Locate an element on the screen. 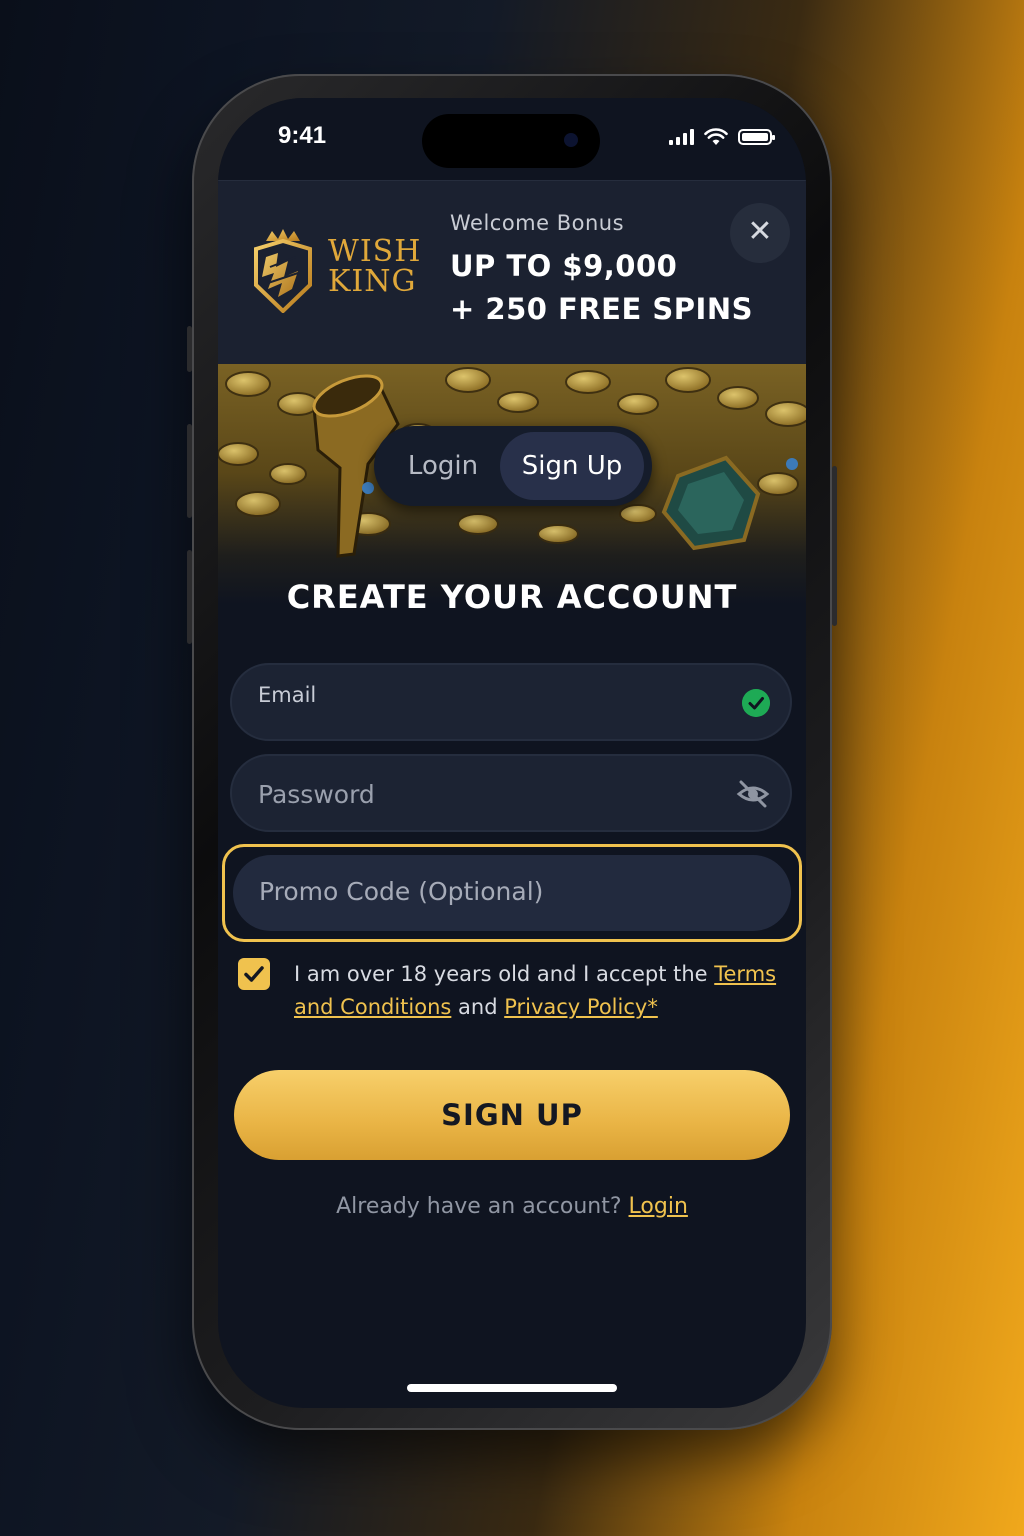 The width and height of the screenshot is (1024, 1536). signal-icon is located at coordinates (681, 137).